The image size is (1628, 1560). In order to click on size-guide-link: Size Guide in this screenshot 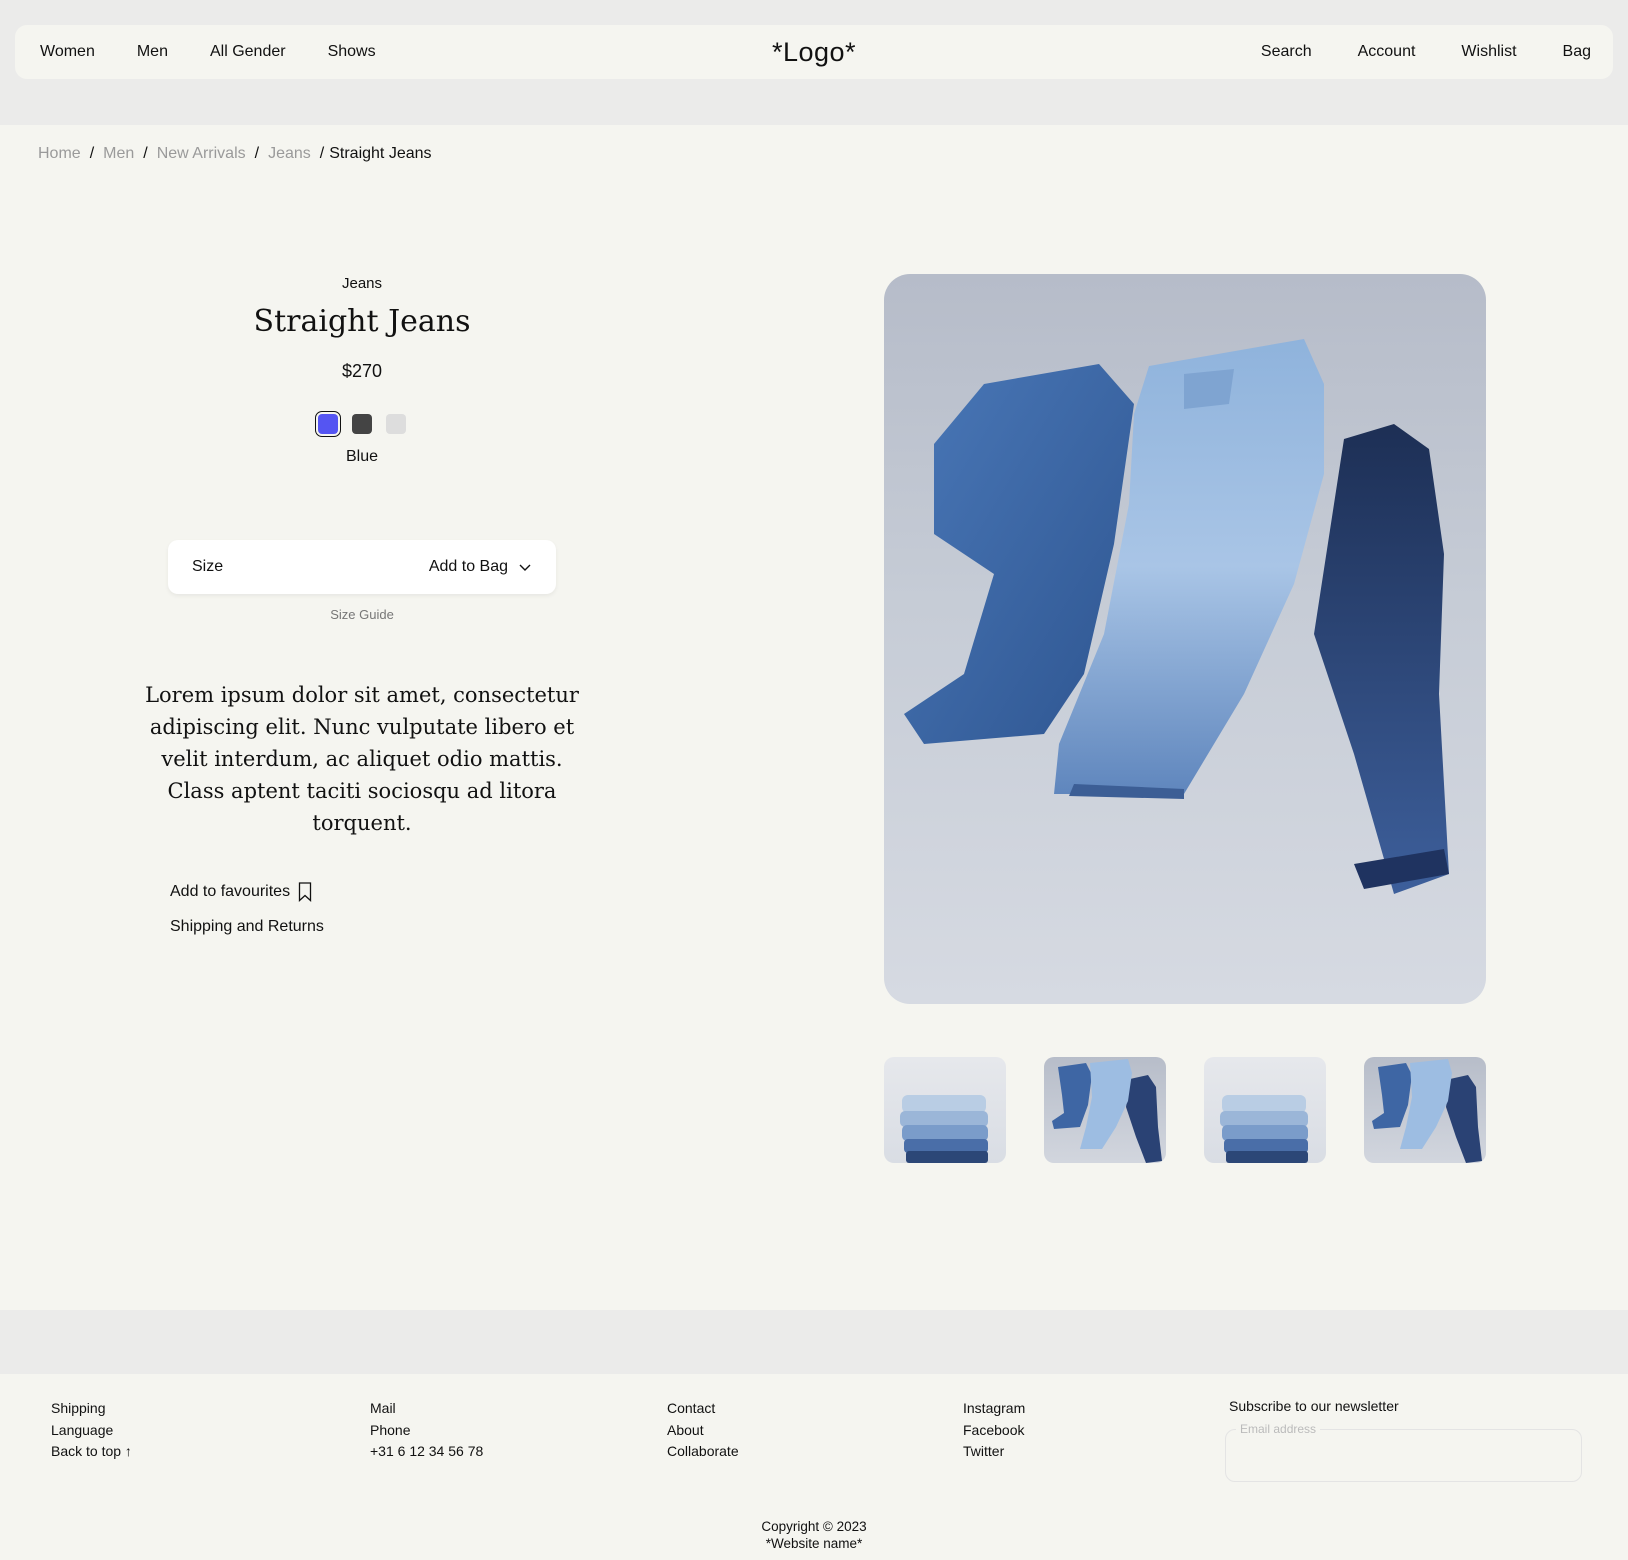, I will do `click(362, 614)`.